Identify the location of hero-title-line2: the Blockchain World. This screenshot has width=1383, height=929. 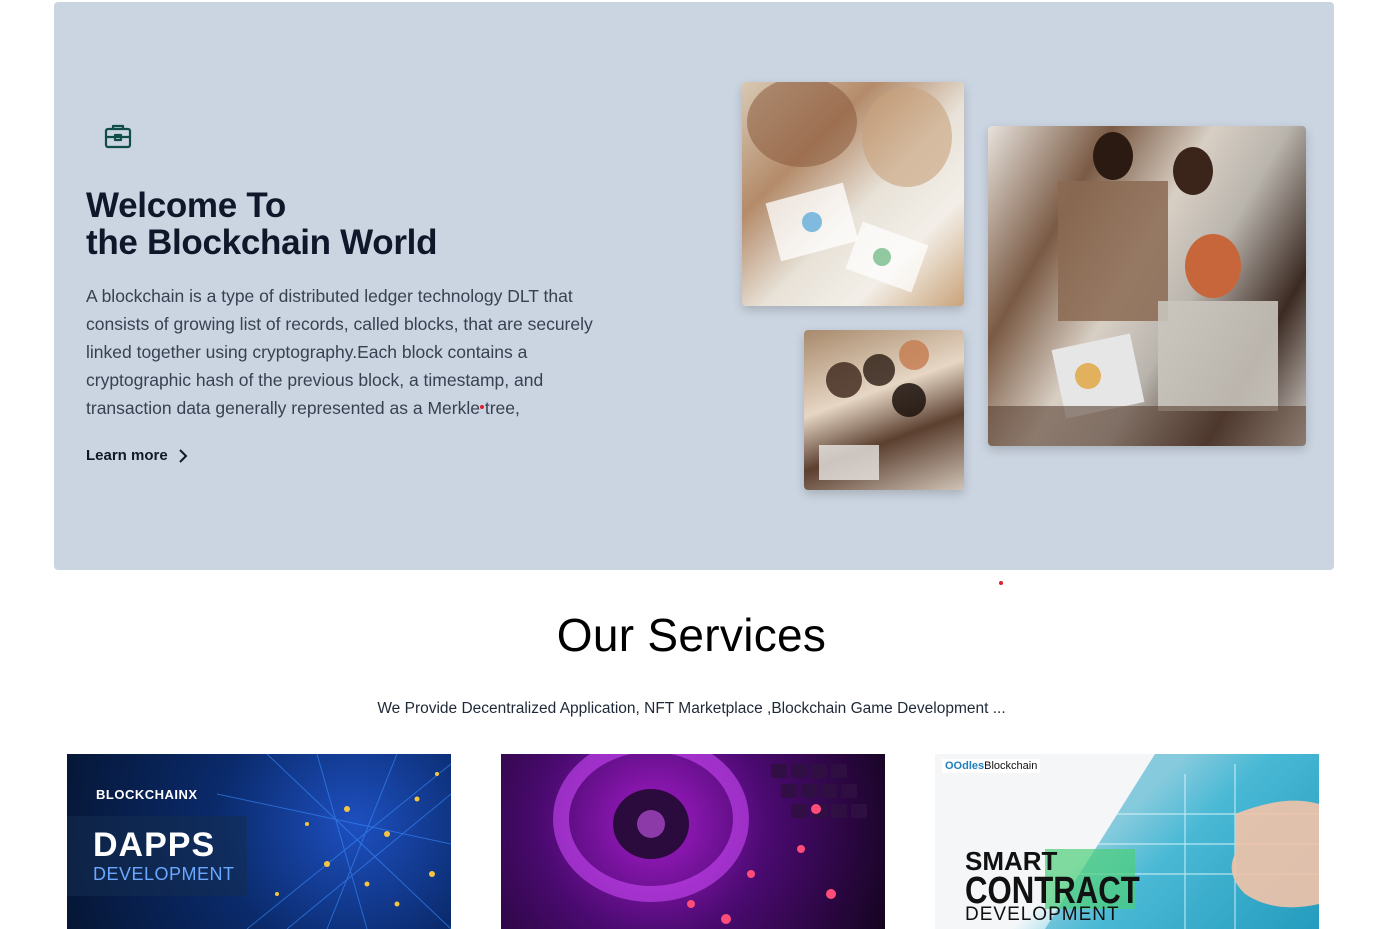
(262, 242).